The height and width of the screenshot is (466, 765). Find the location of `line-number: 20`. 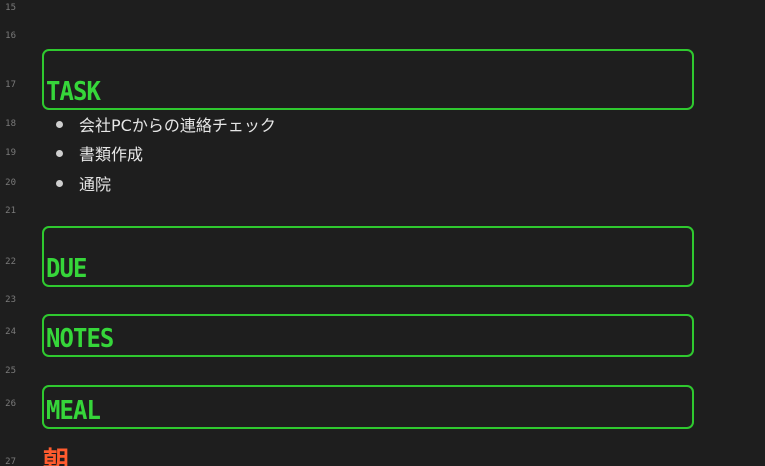

line-number: 20 is located at coordinates (10, 183).